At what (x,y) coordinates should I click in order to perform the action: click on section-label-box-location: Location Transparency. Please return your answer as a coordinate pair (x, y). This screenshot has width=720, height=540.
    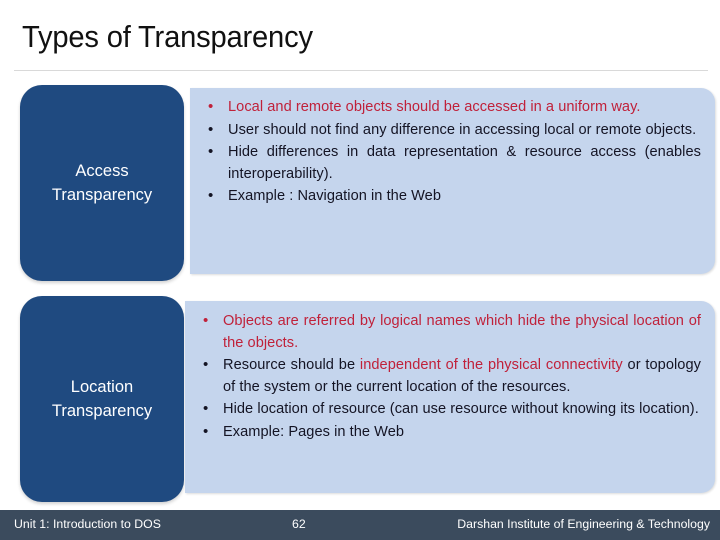
    Looking at the image, I should click on (102, 399).